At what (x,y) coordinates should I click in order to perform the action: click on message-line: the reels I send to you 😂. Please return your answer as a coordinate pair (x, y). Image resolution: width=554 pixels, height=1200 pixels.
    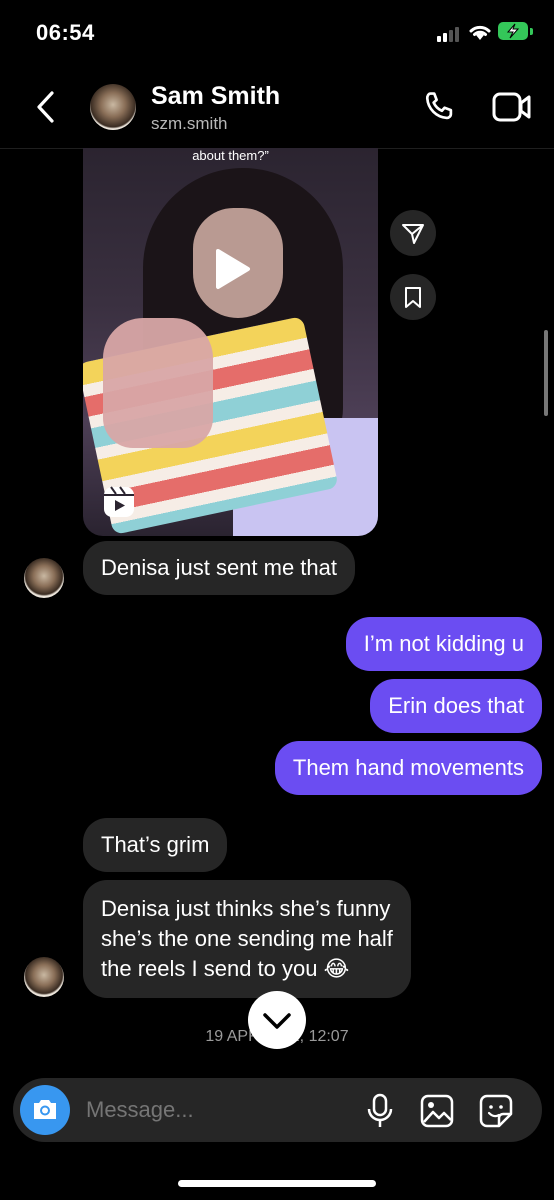
    Looking at the image, I should click on (225, 968).